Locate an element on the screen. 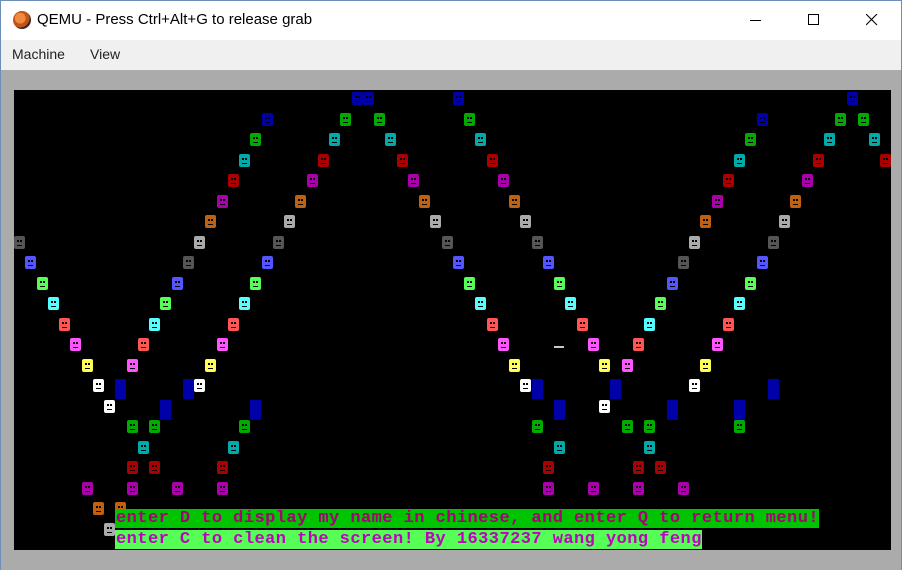 This screenshot has width=902, height=570. maximize-icon is located at coordinates (813, 19).